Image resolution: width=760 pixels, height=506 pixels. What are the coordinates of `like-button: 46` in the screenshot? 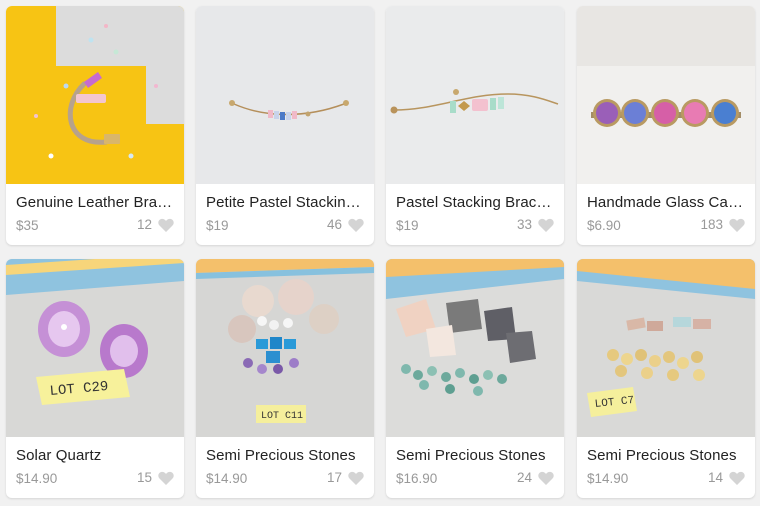 It's located at (345, 224).